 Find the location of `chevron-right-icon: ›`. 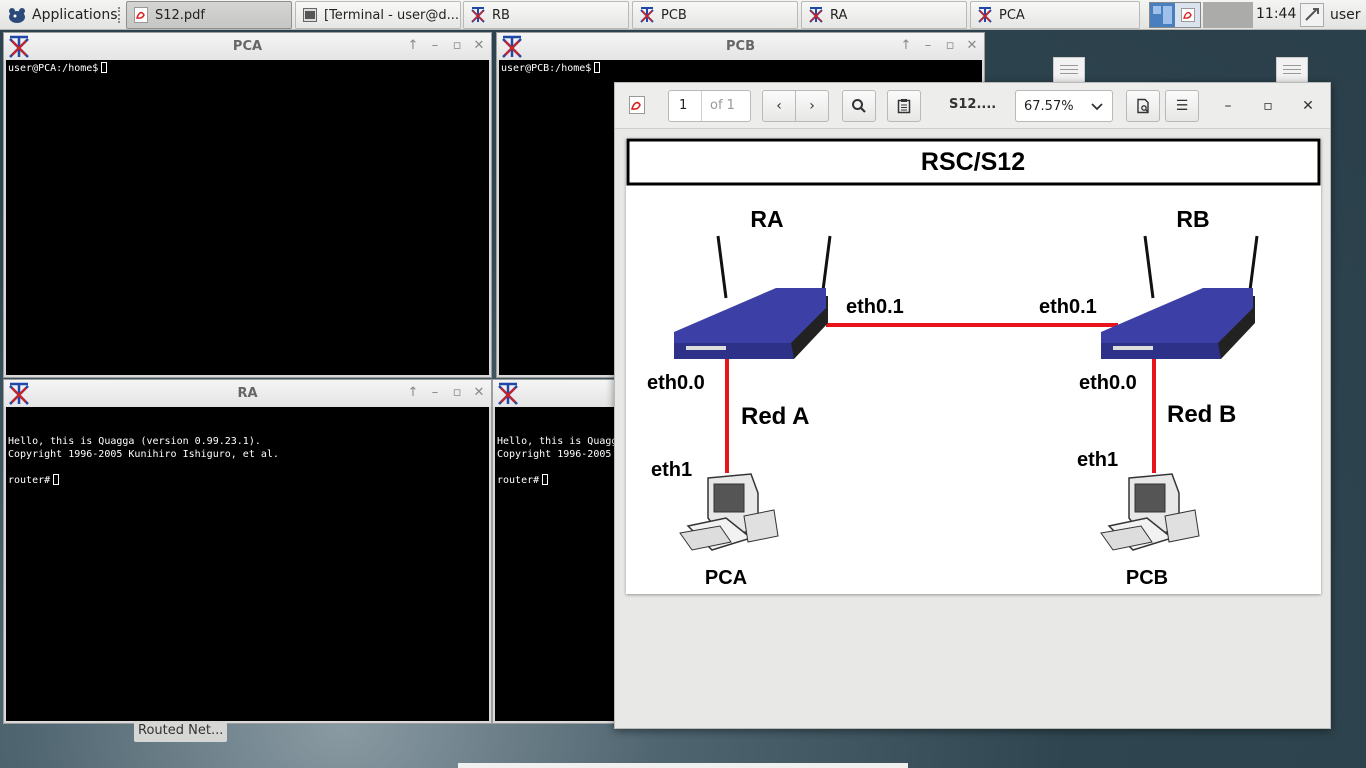

chevron-right-icon: › is located at coordinates (812, 106).